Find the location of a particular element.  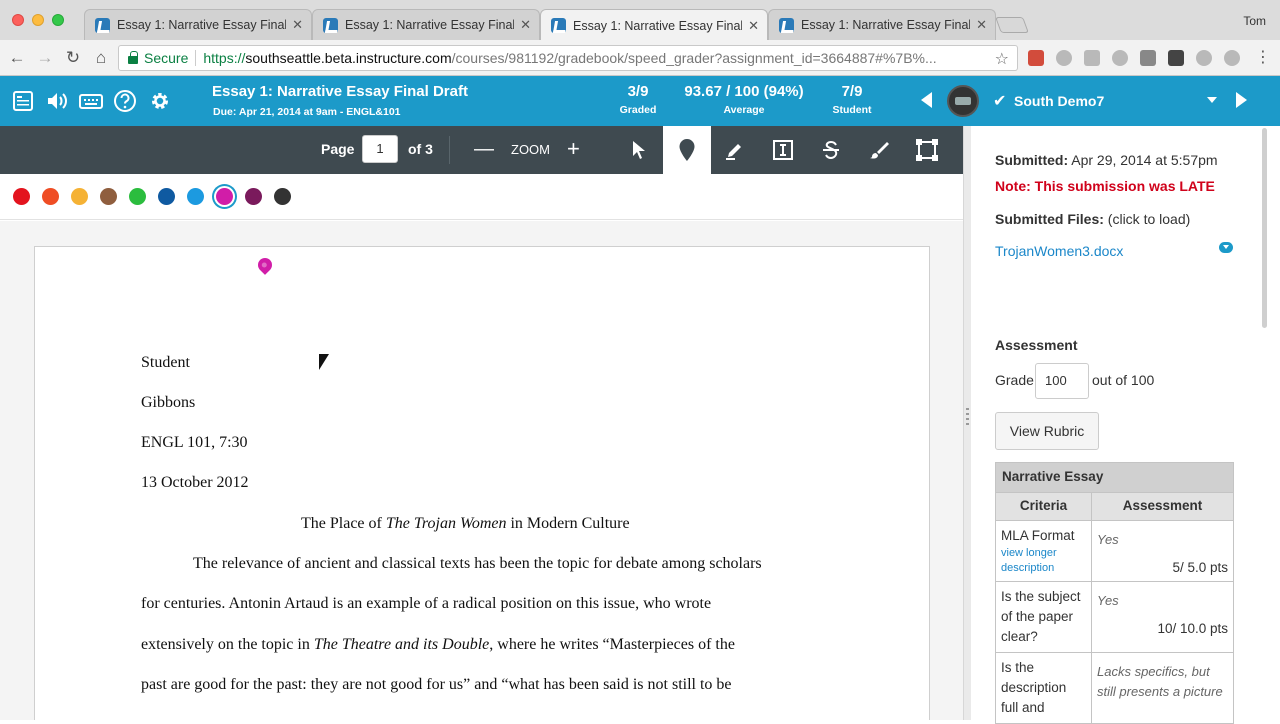

browser-profile-name: Tom is located at coordinates (1254, 21).